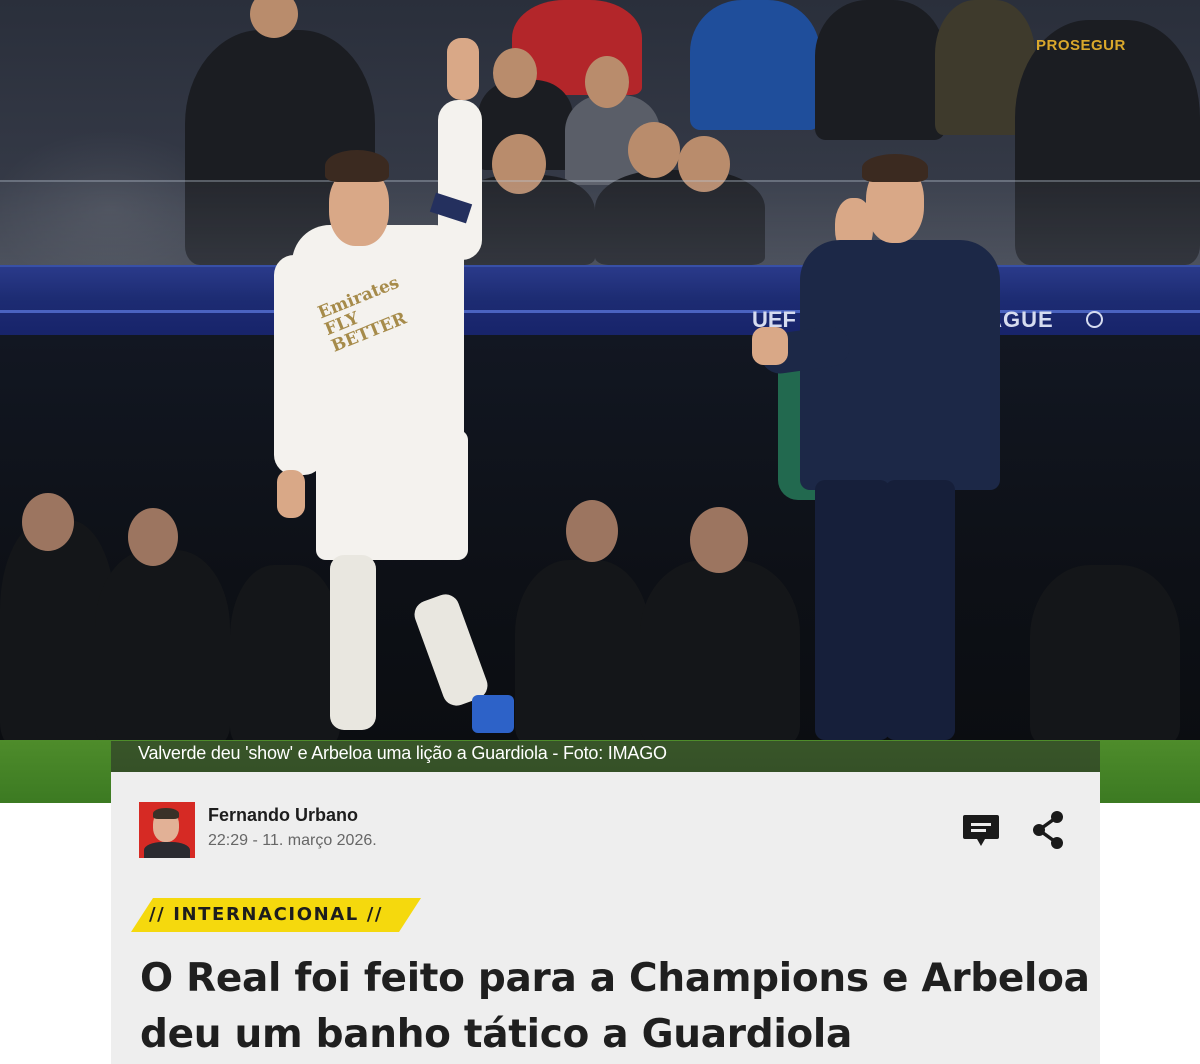 This screenshot has width=1200, height=1064. I want to click on comment-icon, so click(981, 830).